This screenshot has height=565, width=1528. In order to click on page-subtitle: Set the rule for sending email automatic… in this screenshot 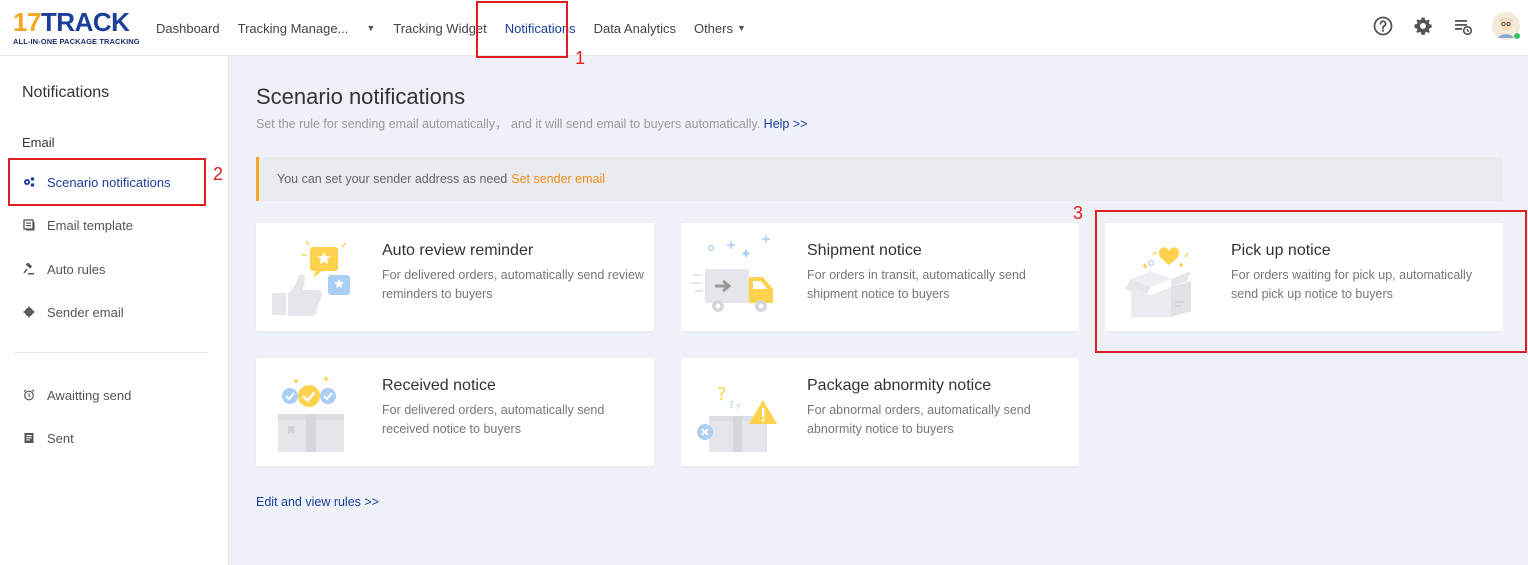, I will do `click(532, 124)`.